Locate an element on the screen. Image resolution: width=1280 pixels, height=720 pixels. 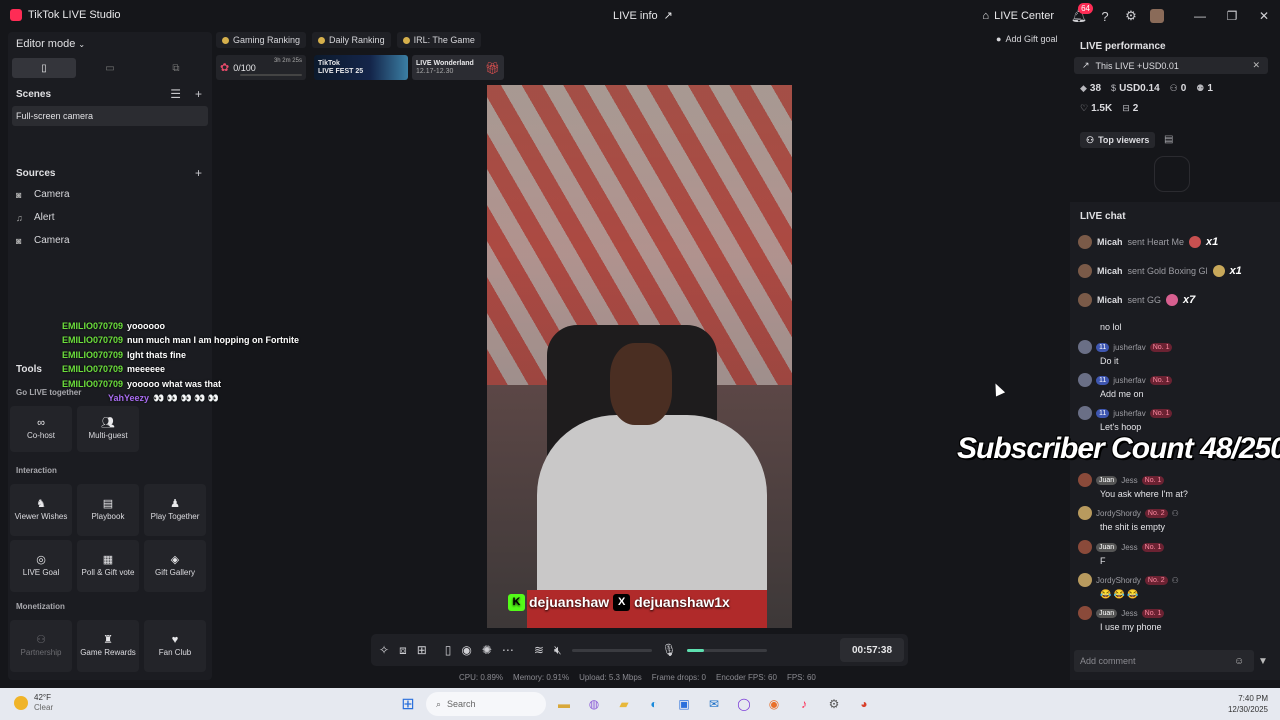
goal-progress-card: ✿ 0/100 3h 2m 25s is located at coordinates (261, 67).